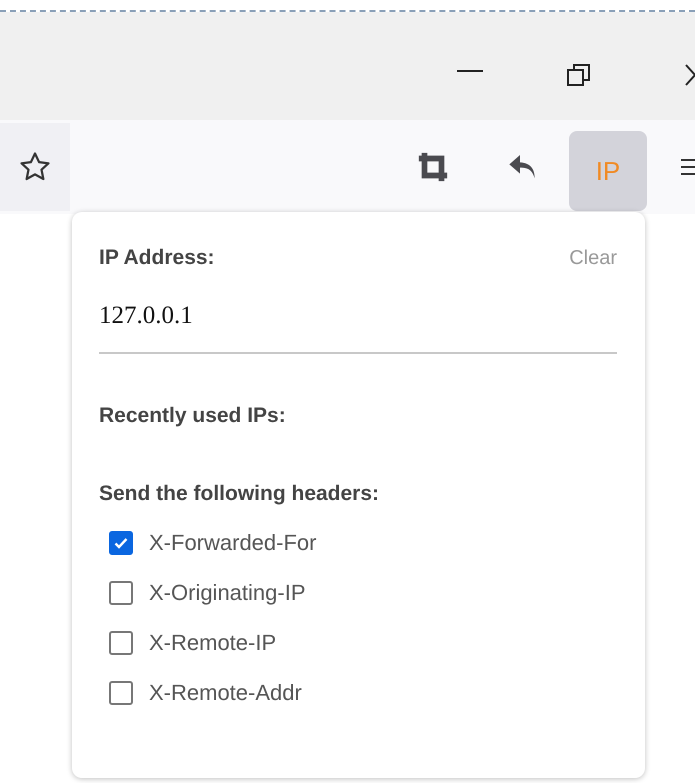 This screenshot has height=783, width=695. I want to click on close-icon, so click(690, 75).